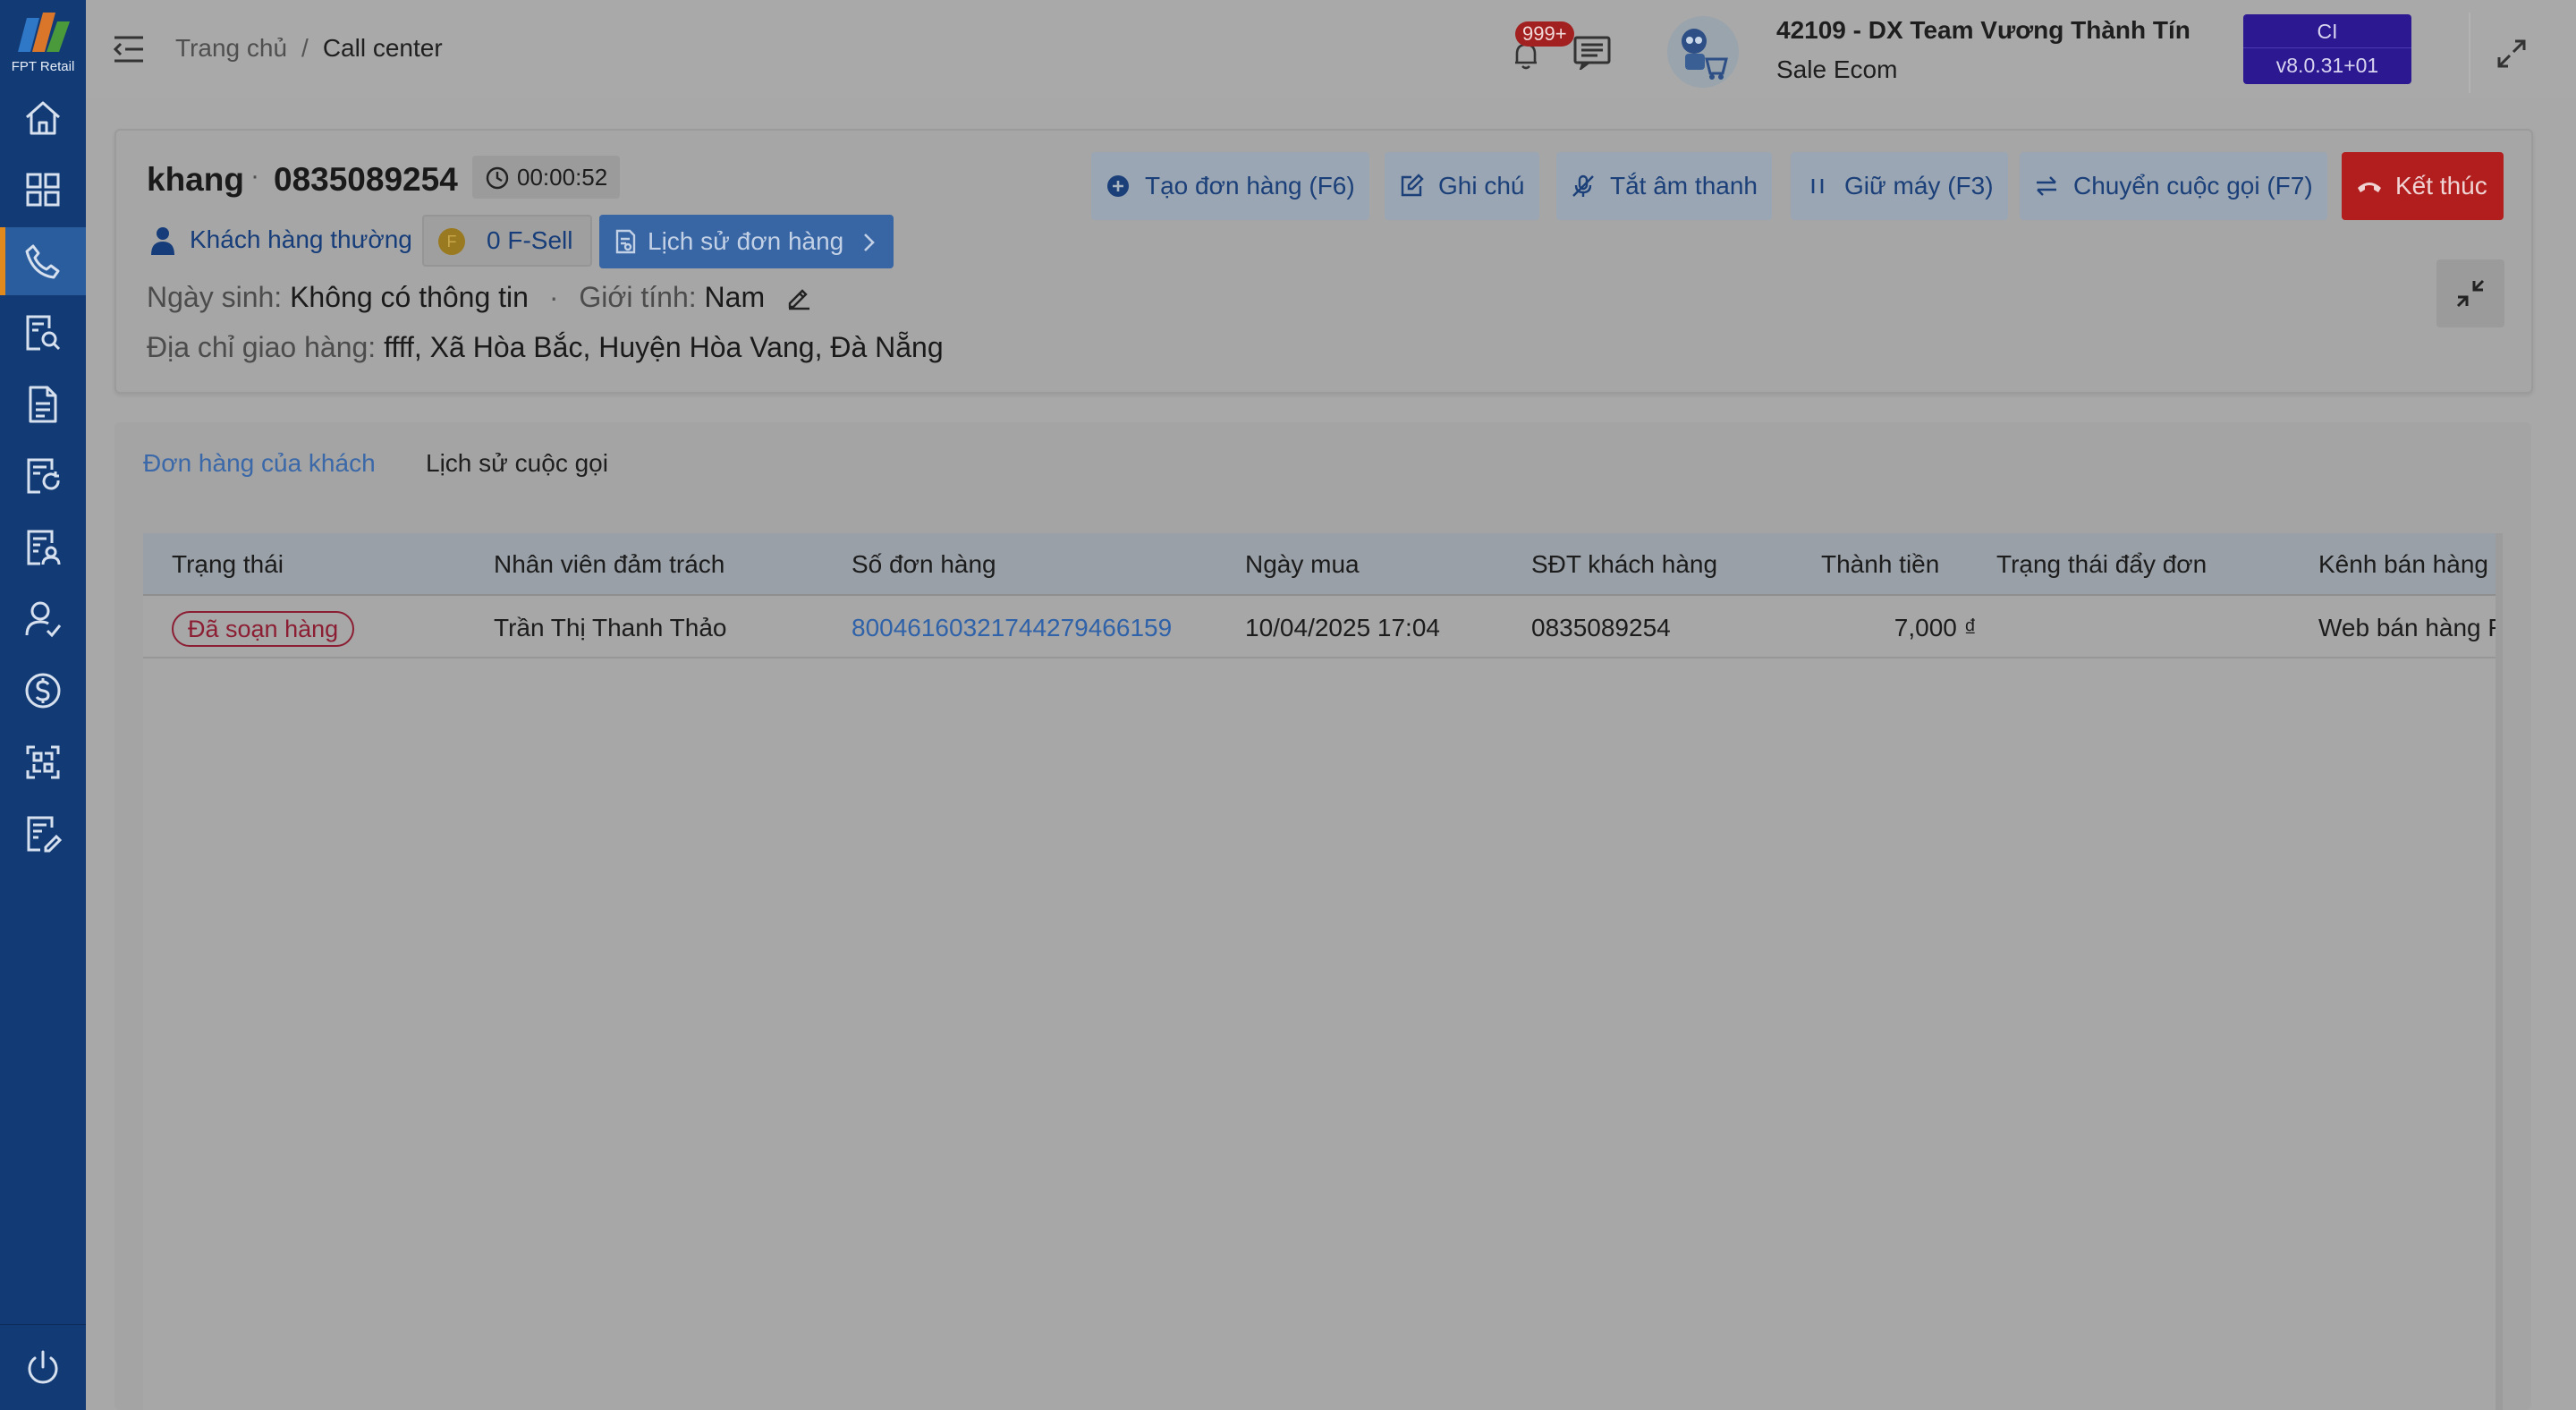 This screenshot has height=1410, width=2576. I want to click on document-edit-icon, so click(45, 835).